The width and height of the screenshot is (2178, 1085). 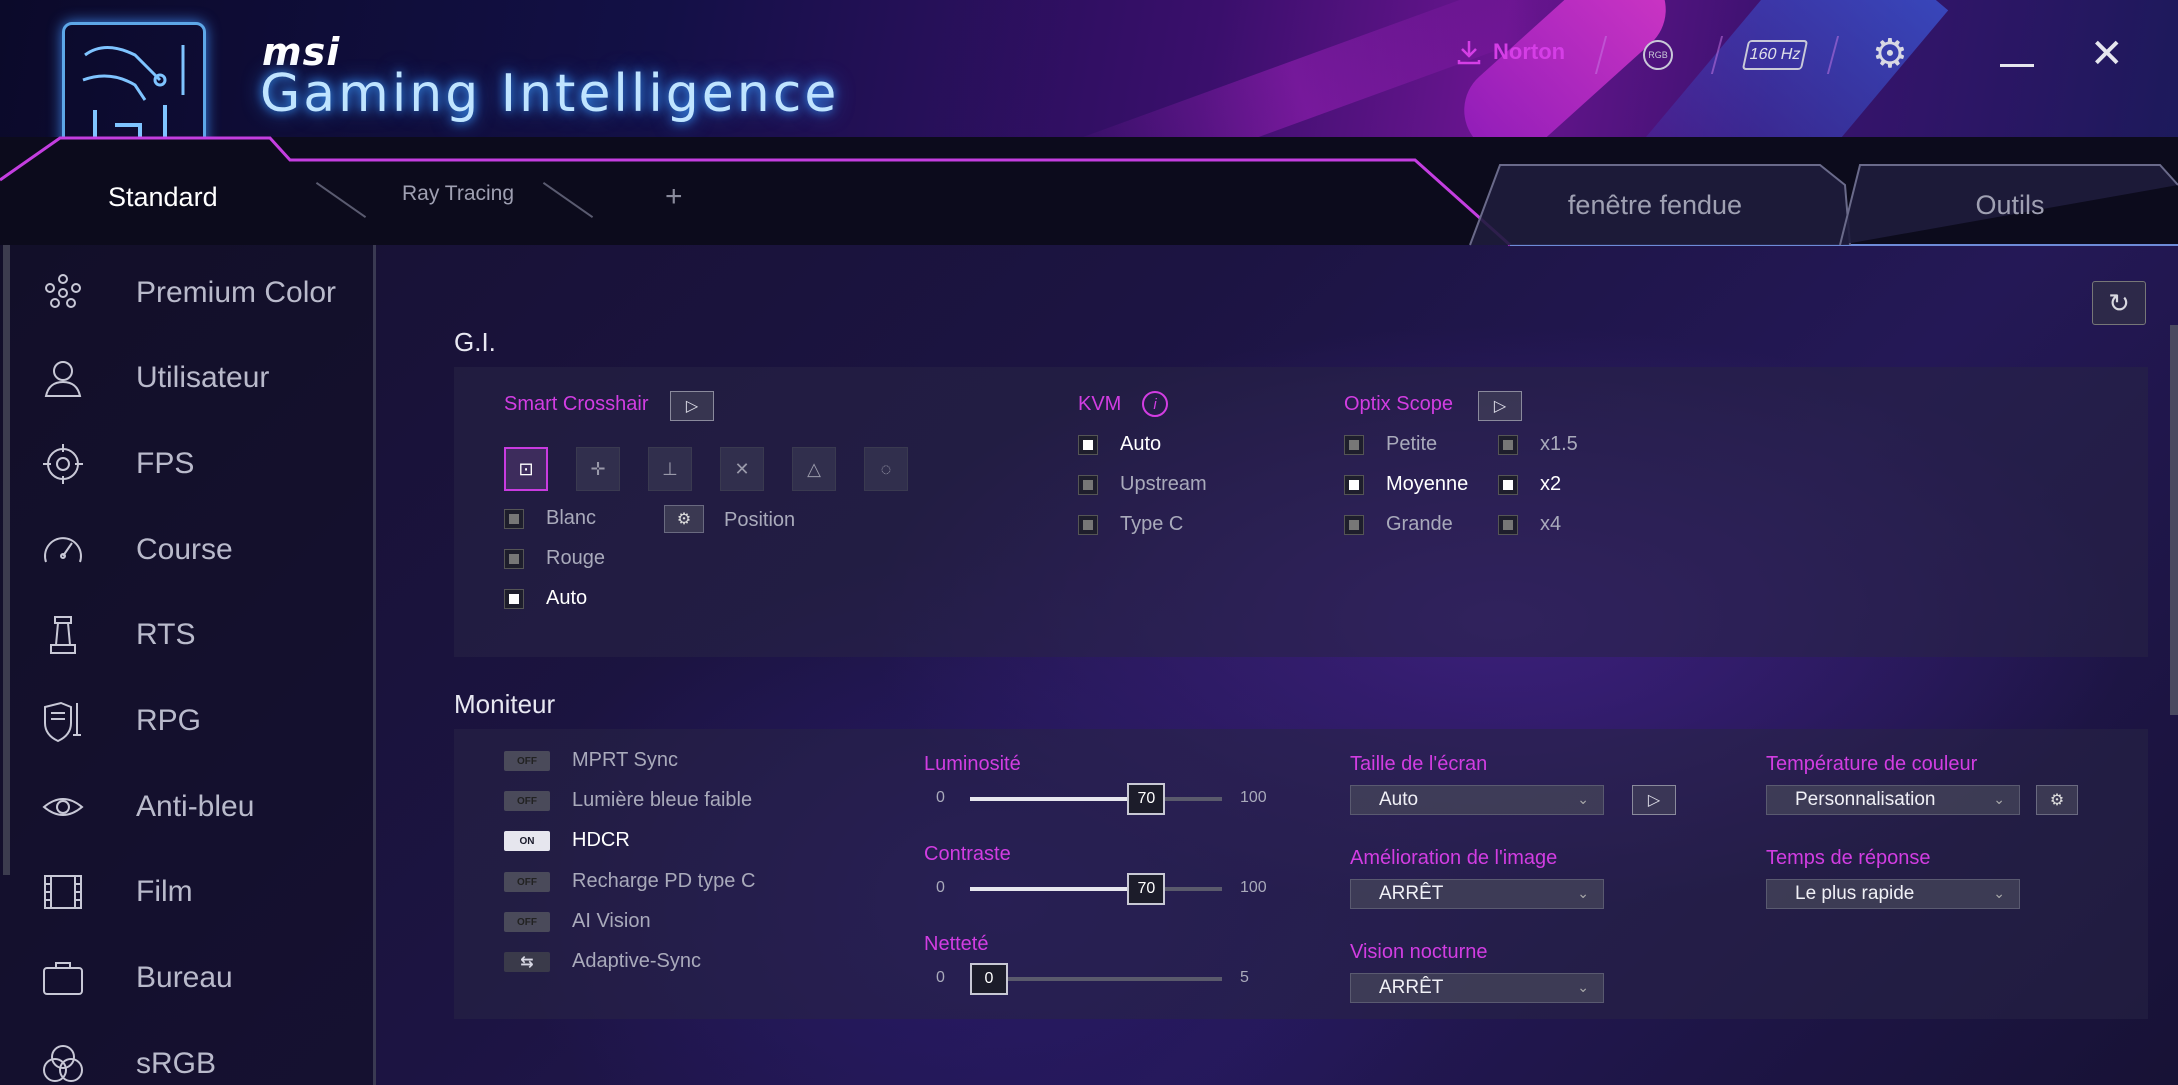 What do you see at coordinates (1477, 894) in the screenshot?
I see `image-enhancement-dropdown: ARRÊT ⌄` at bounding box center [1477, 894].